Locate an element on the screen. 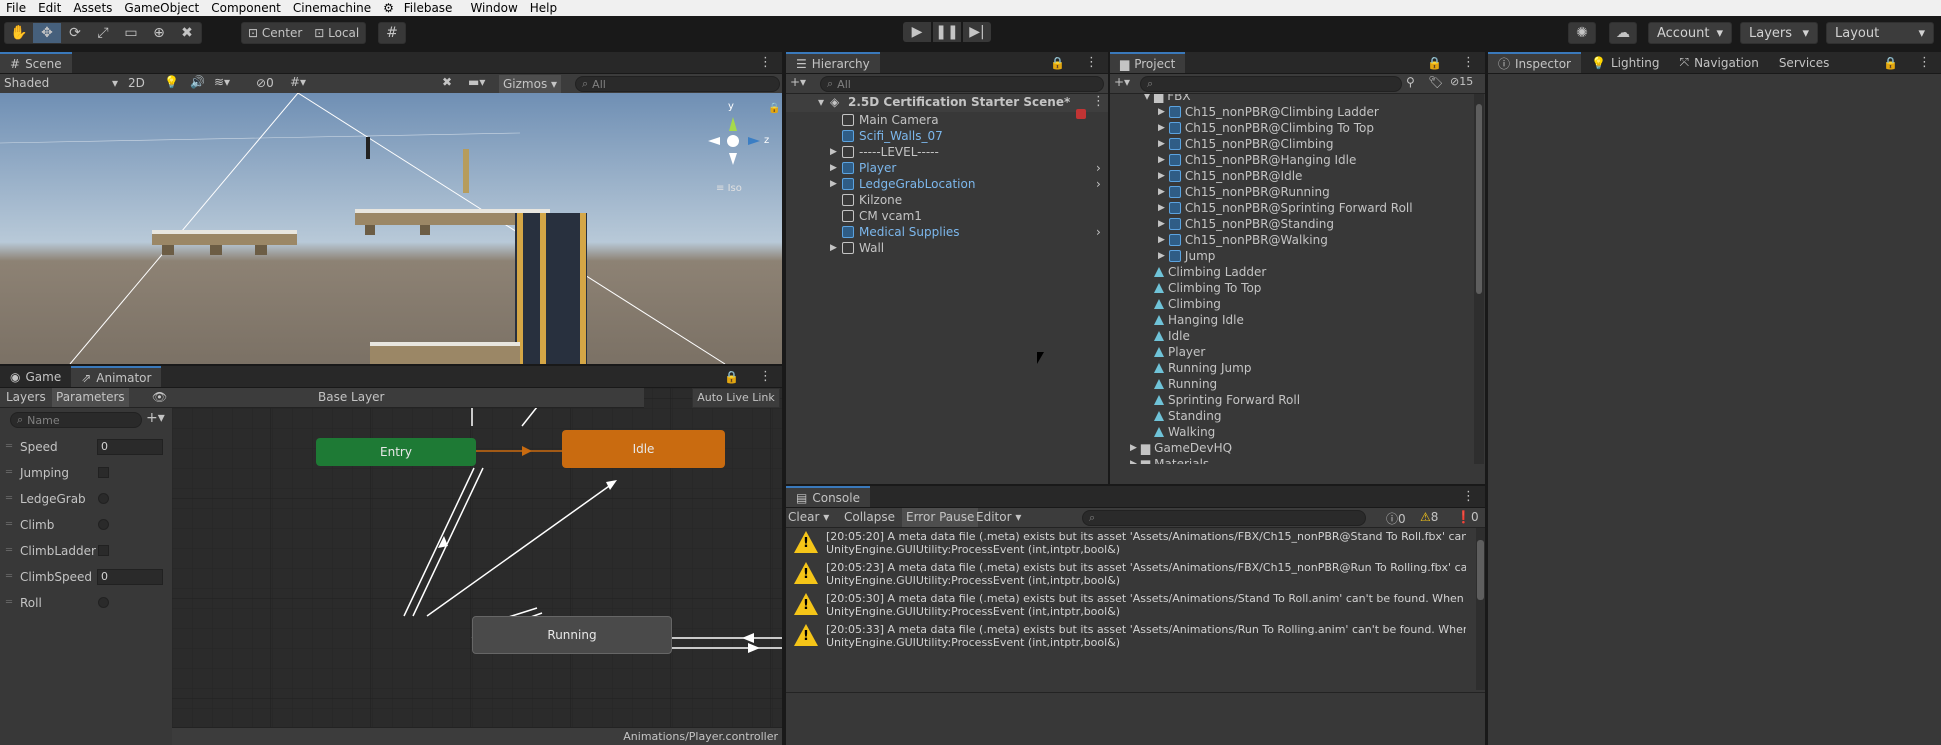 The height and width of the screenshot is (745, 1941). parameter-row: ═ Climb is located at coordinates (68, 524).